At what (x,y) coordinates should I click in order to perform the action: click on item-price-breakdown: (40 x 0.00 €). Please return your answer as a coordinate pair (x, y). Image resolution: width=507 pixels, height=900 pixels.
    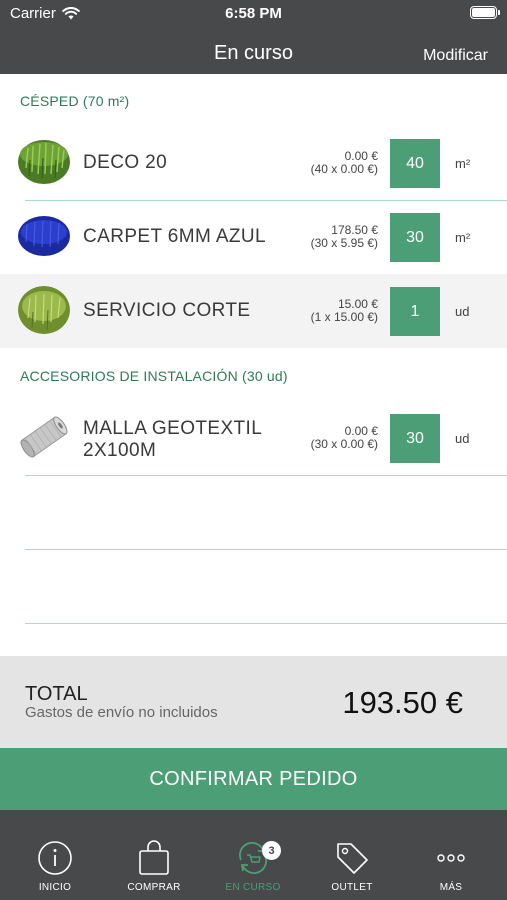
    Looking at the image, I should click on (344, 169).